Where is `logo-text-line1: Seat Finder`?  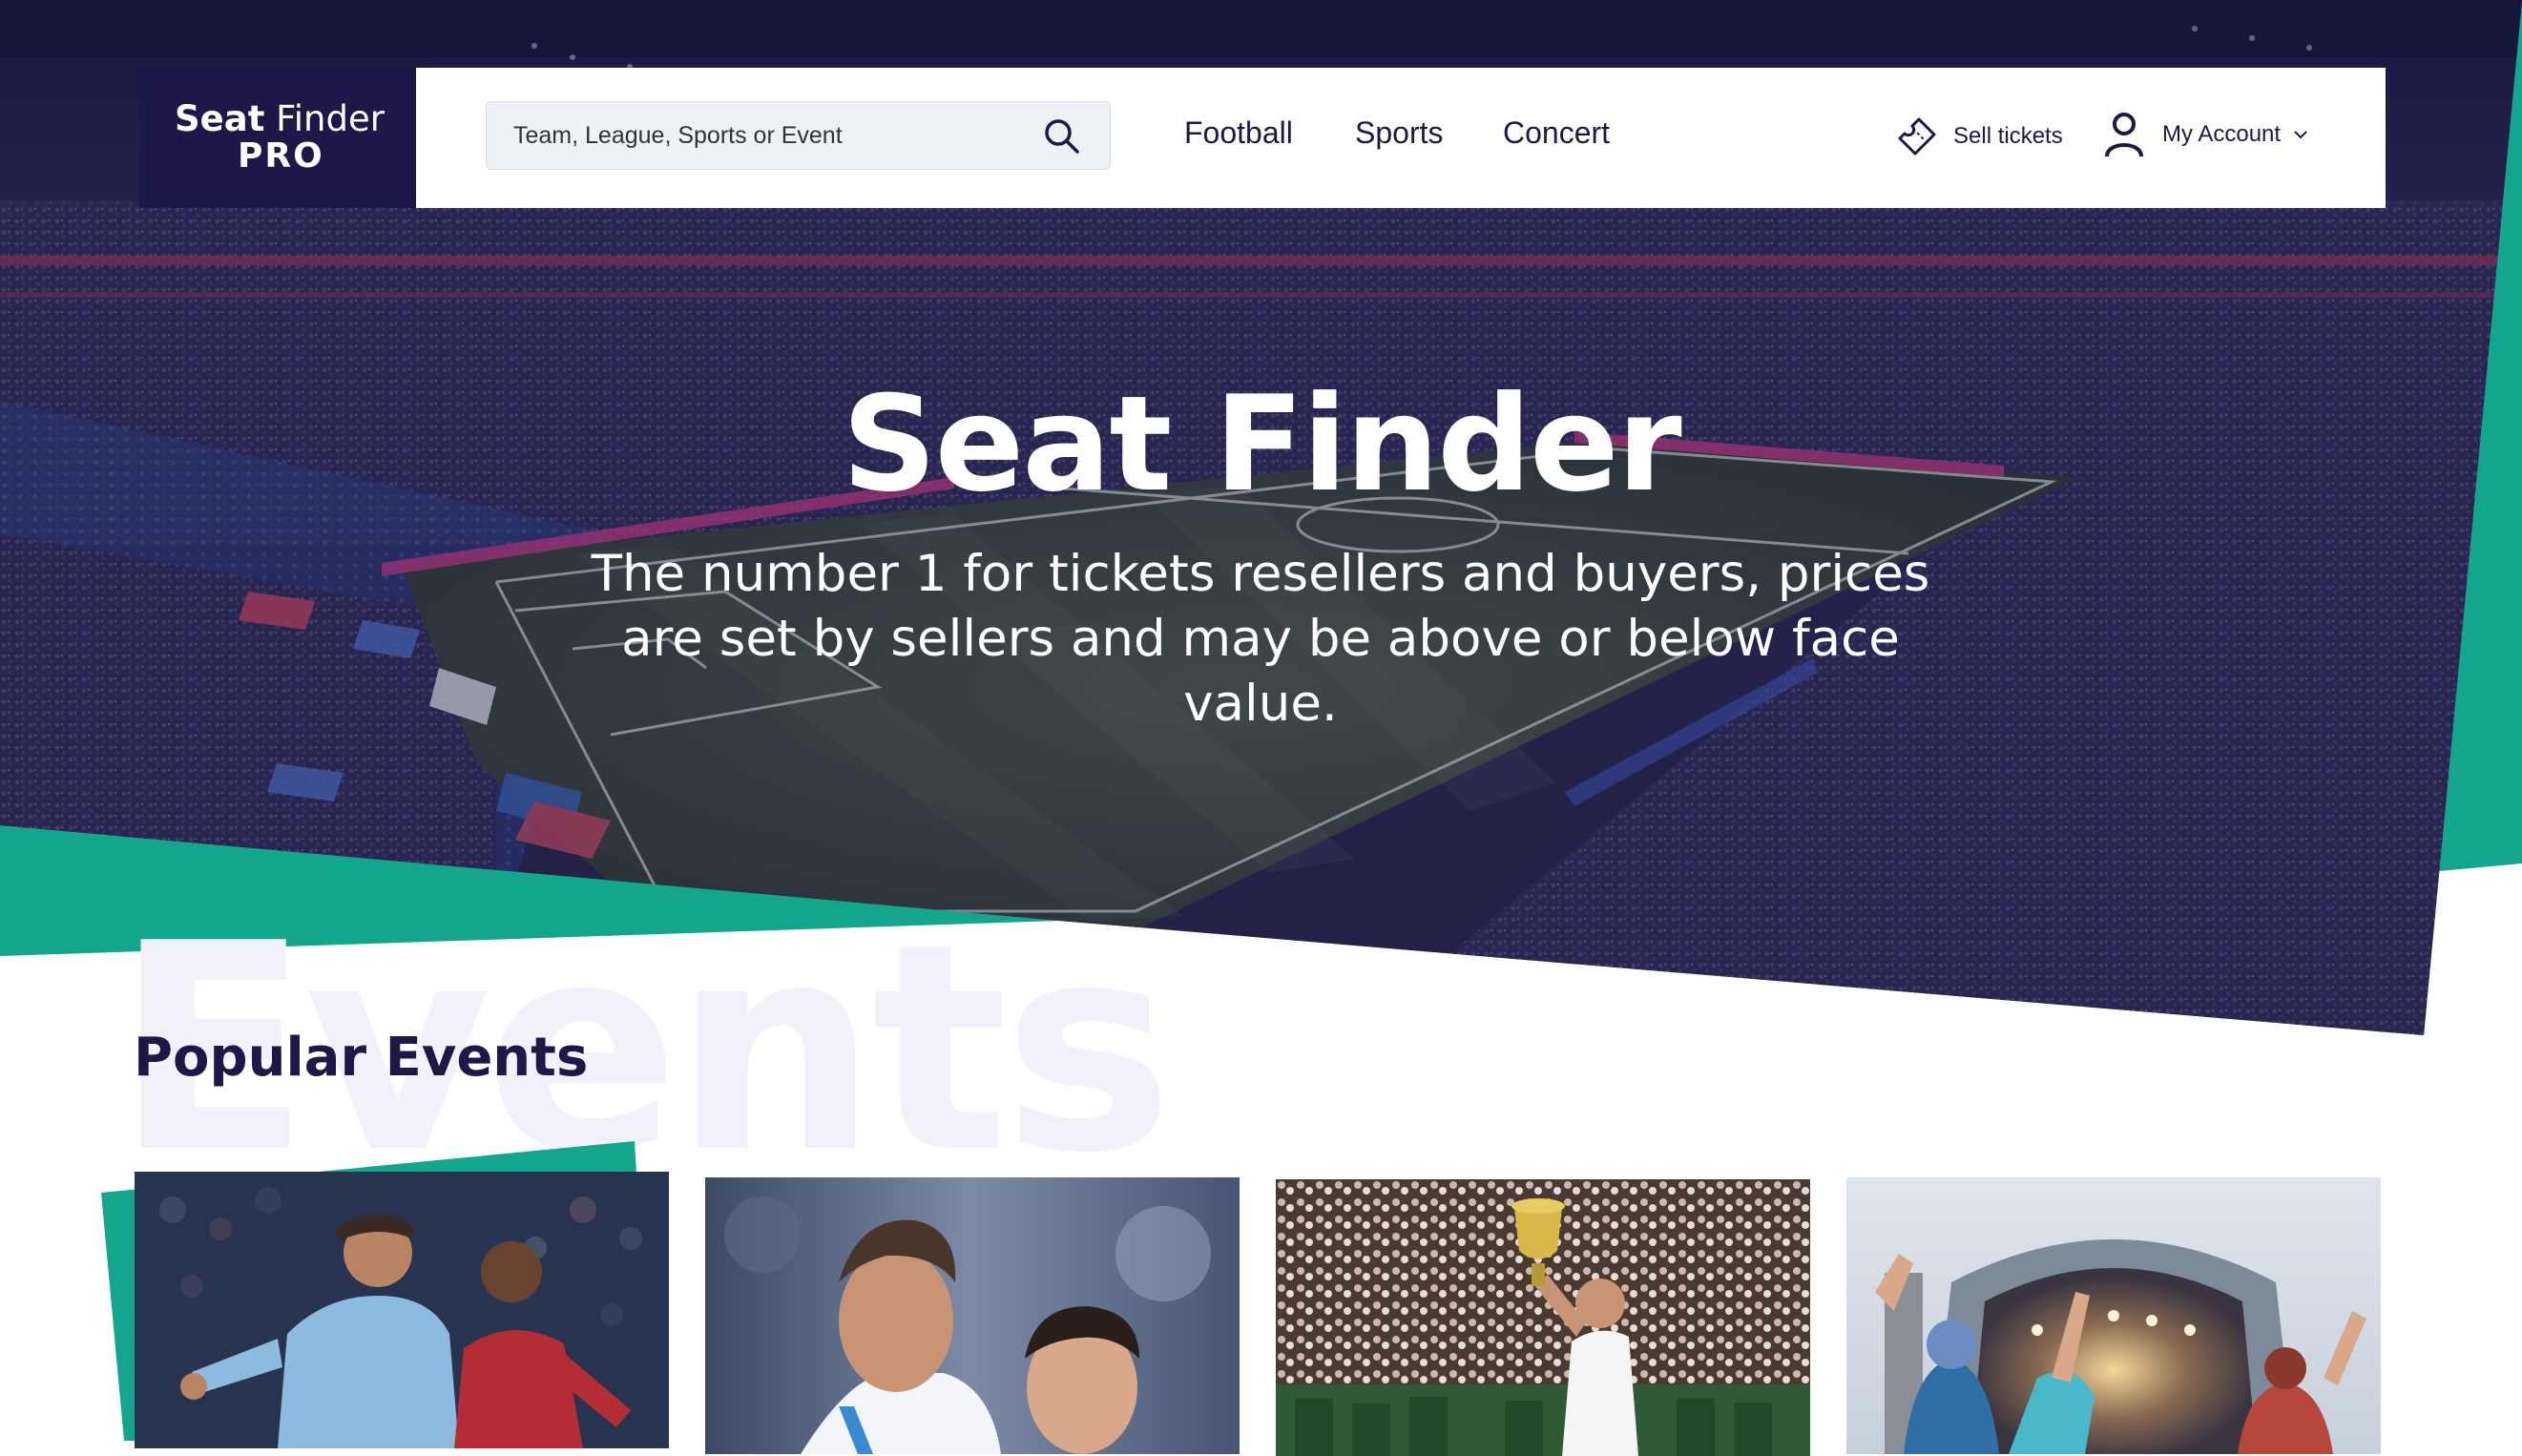
logo-text-line1: Seat Finder is located at coordinates (280, 119).